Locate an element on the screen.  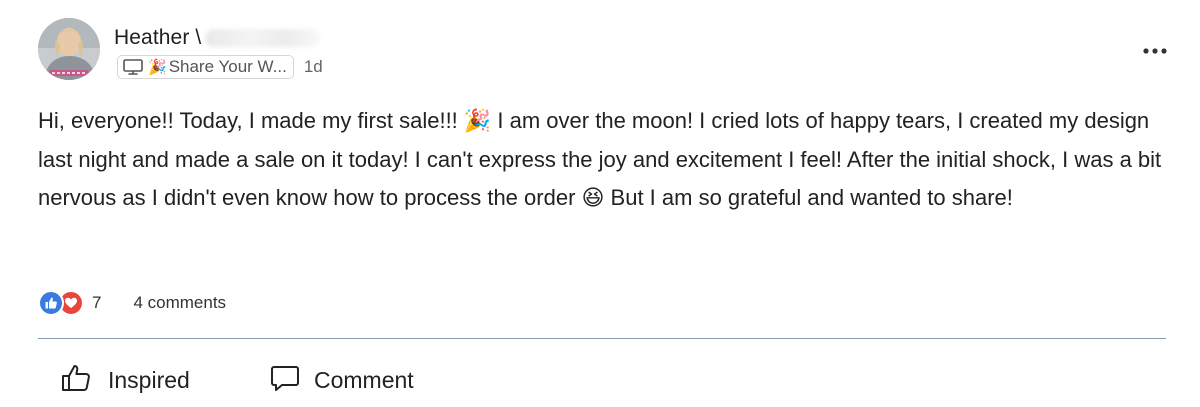
party-popper-icon: 🎉 is located at coordinates (157, 67).